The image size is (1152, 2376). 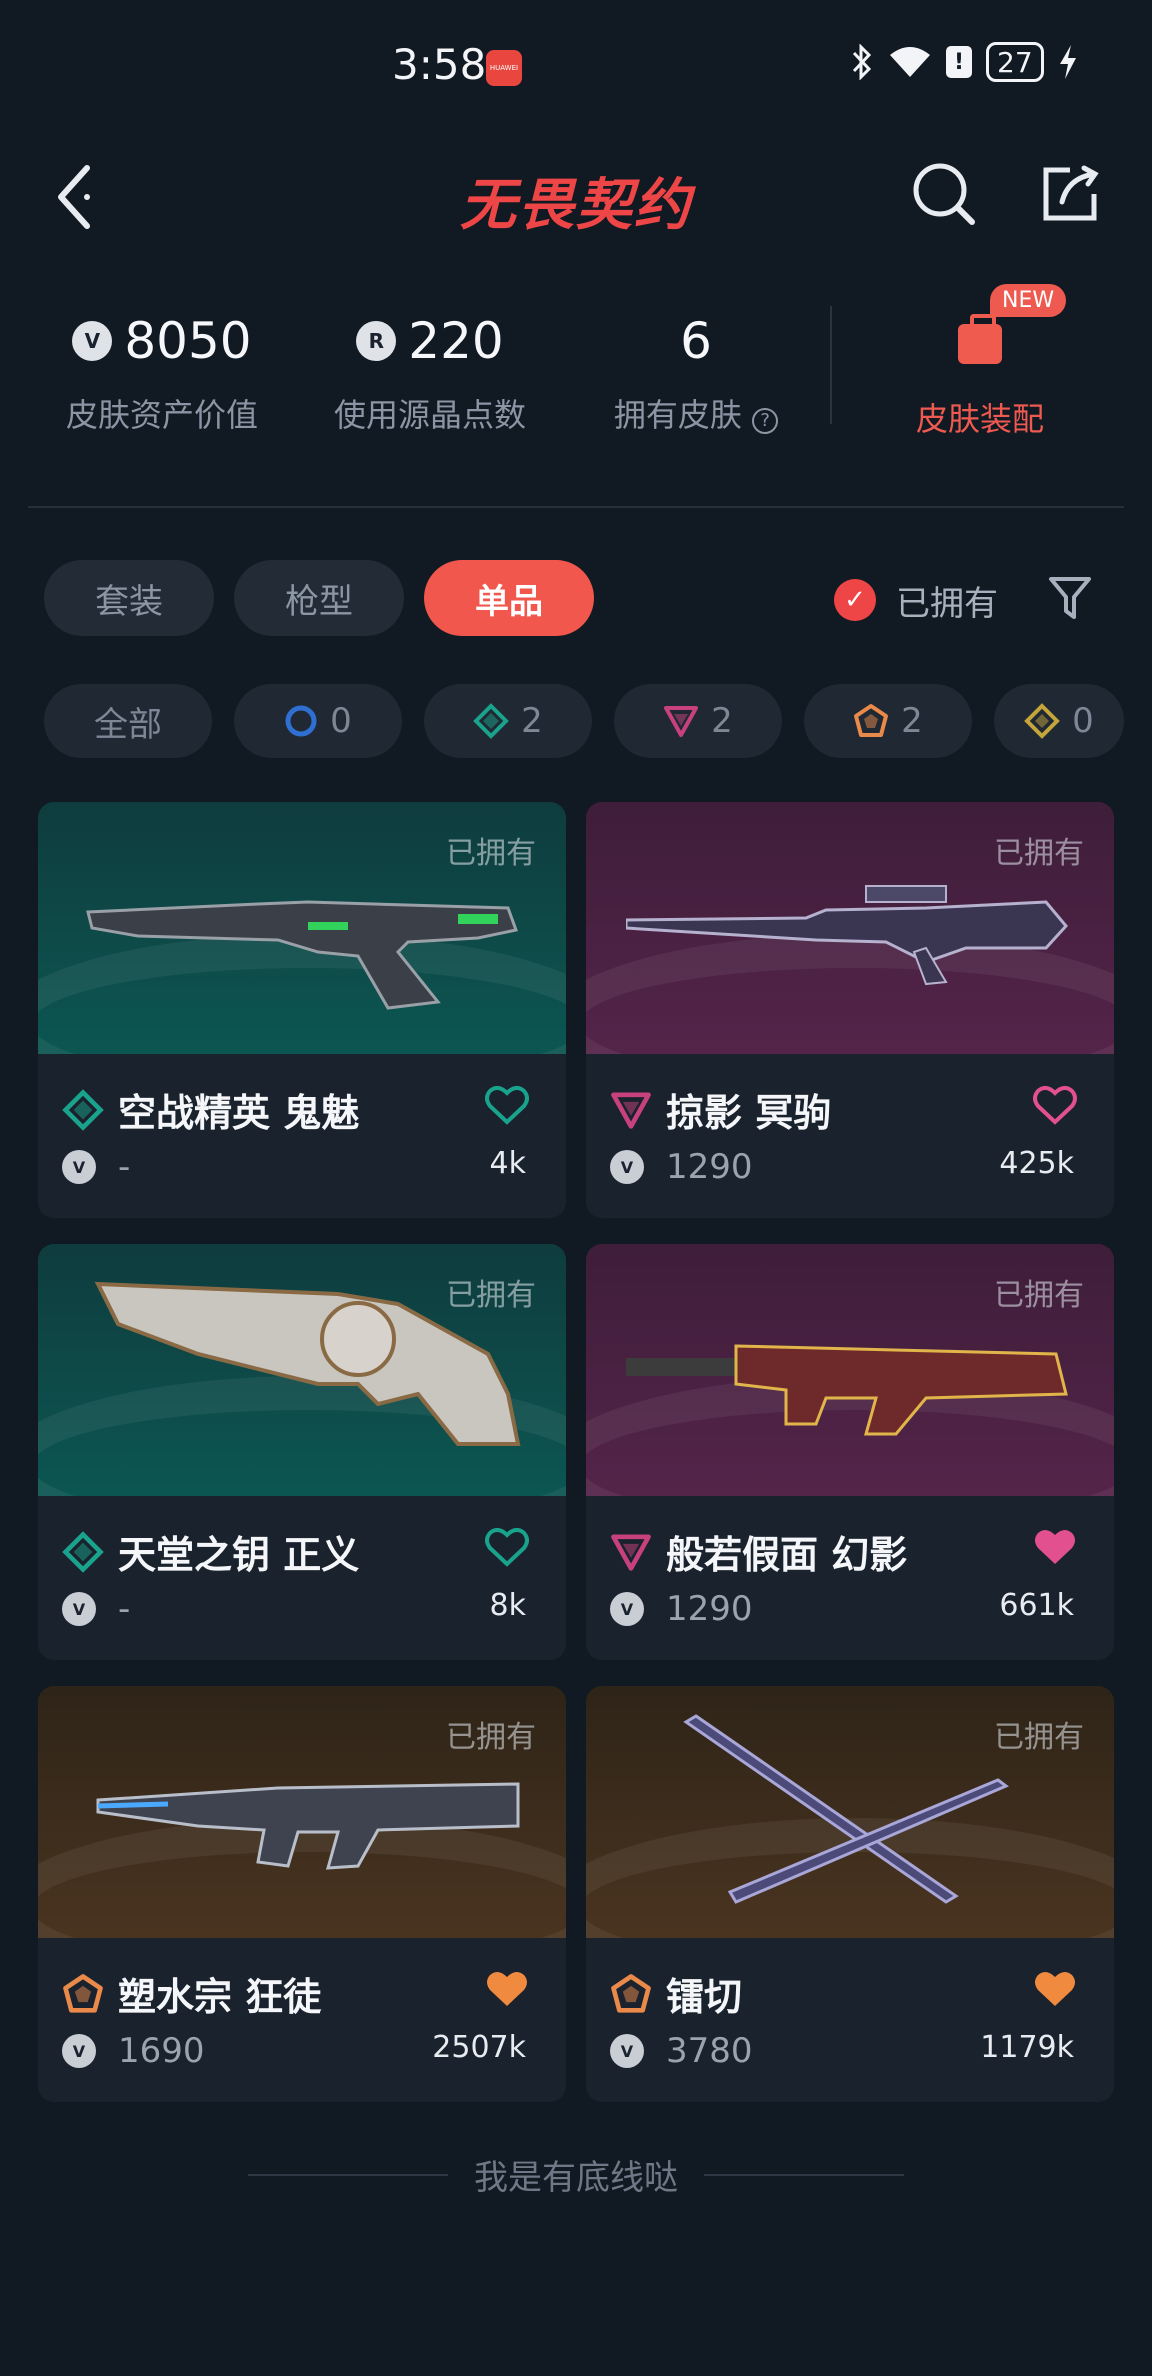 What do you see at coordinates (847, 1390) in the screenshot?
I see `rifle-image` at bounding box center [847, 1390].